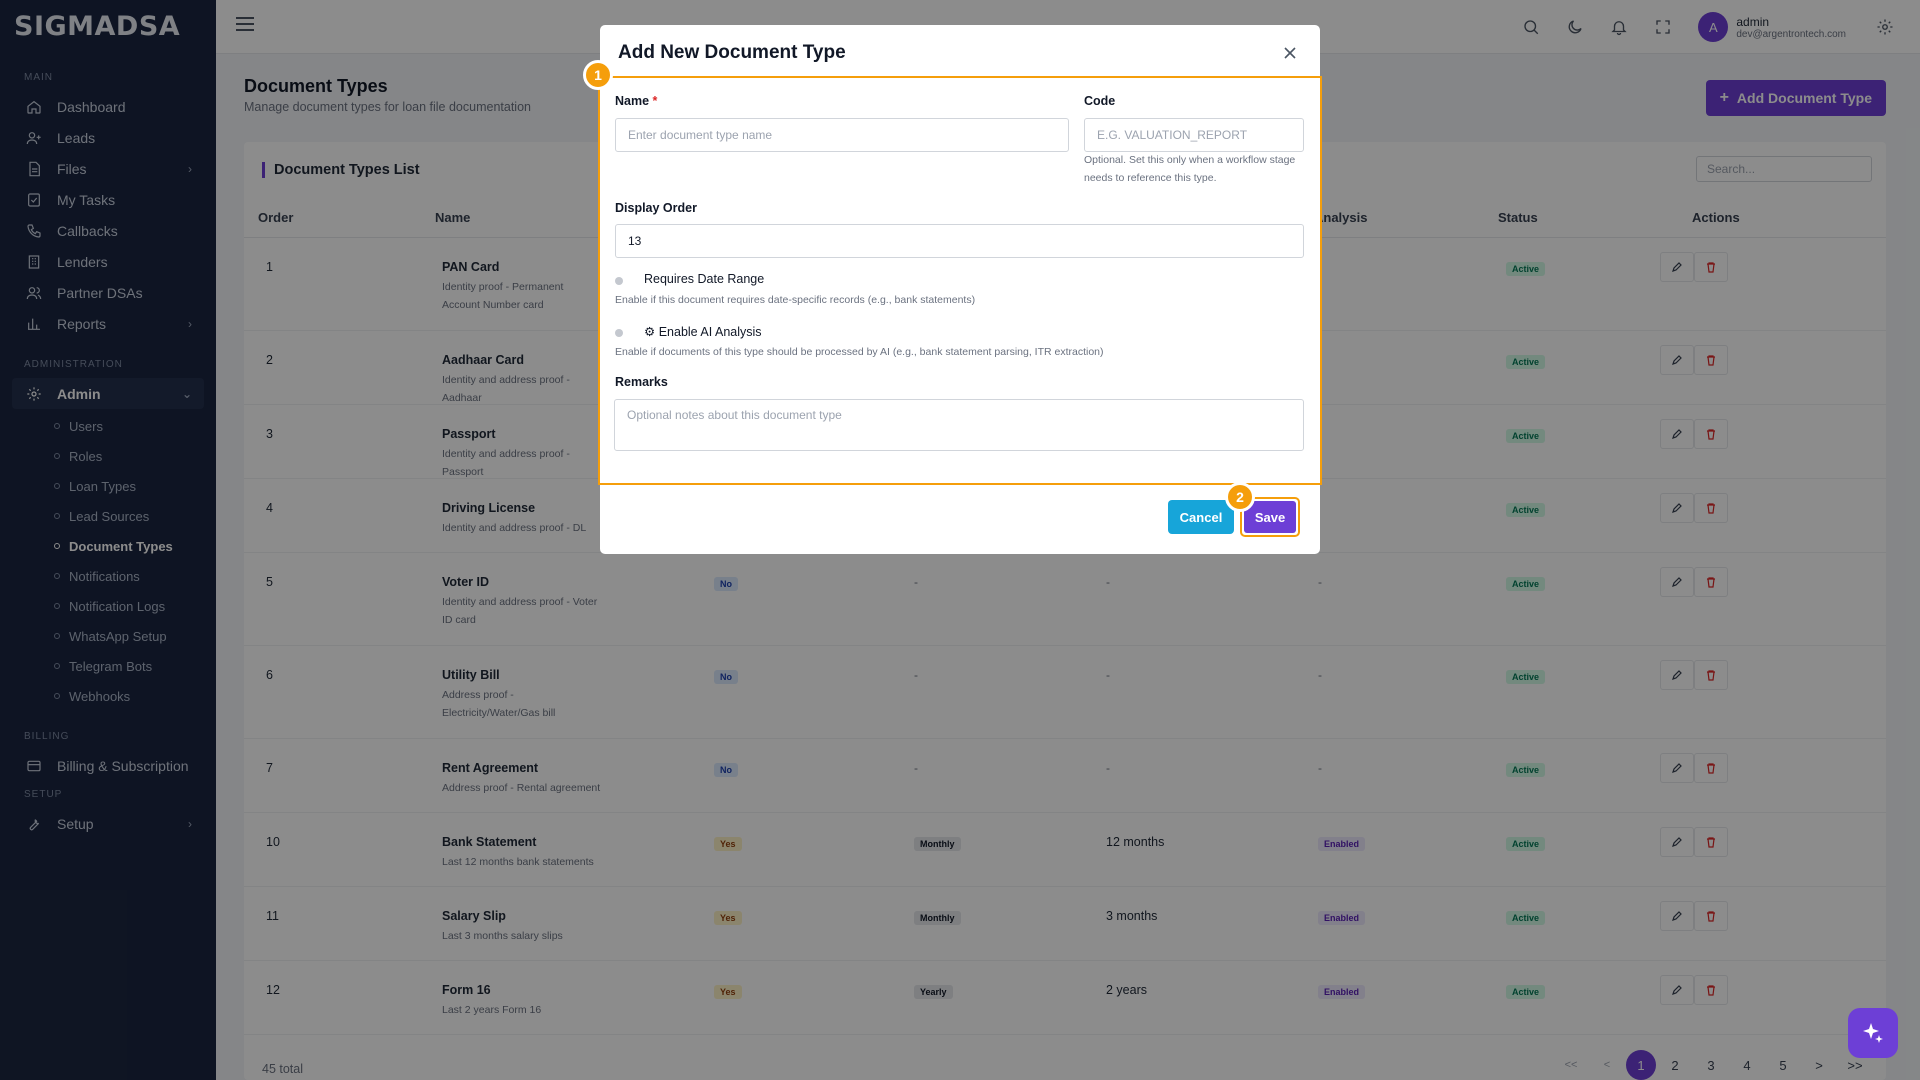  I want to click on display-order-input: 13, so click(959, 241).